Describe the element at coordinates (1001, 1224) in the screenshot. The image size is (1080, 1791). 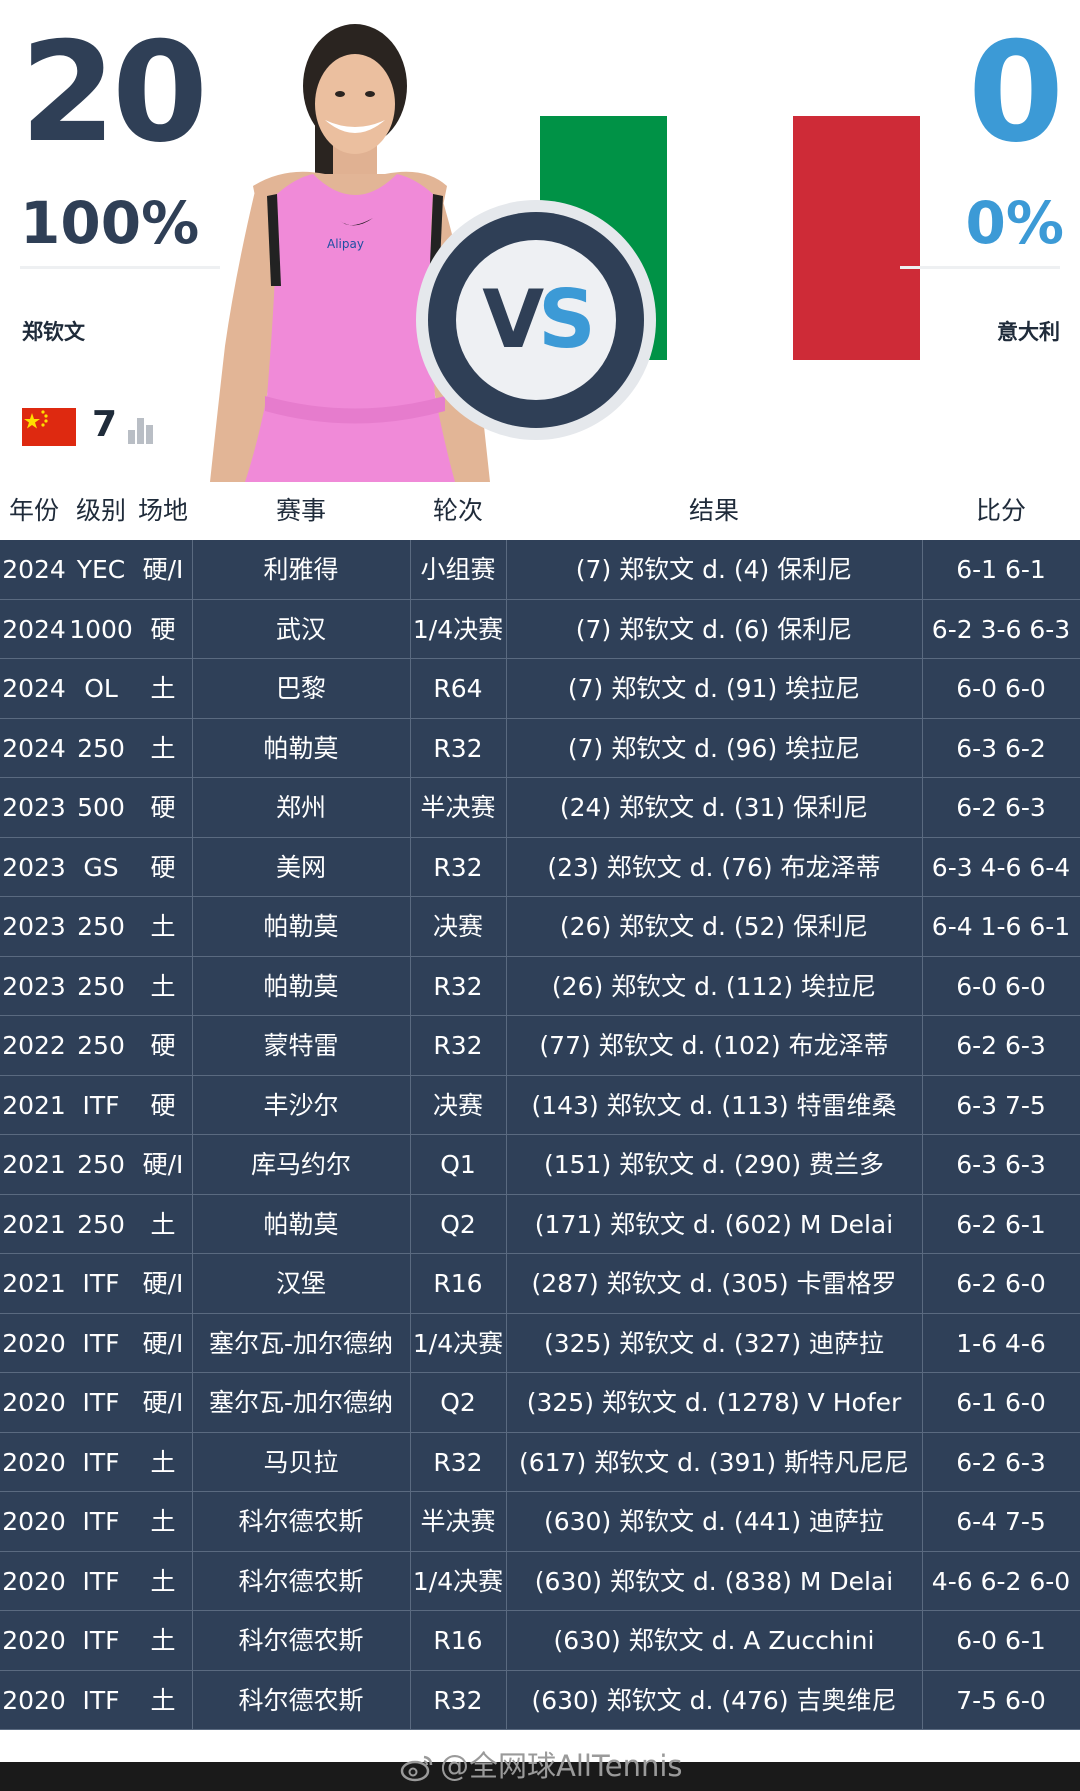
I see `cell-score: 6-2 6-1` at that location.